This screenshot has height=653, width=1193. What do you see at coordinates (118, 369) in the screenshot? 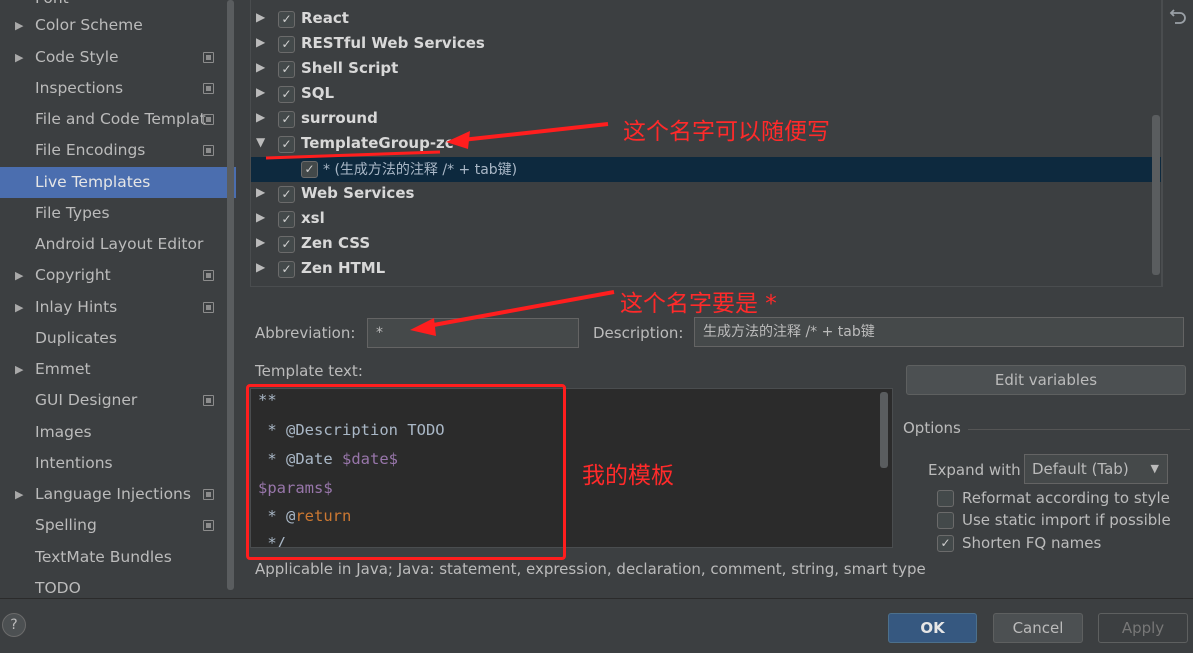
I see `sidebar-item: ▶ Emmet` at bounding box center [118, 369].